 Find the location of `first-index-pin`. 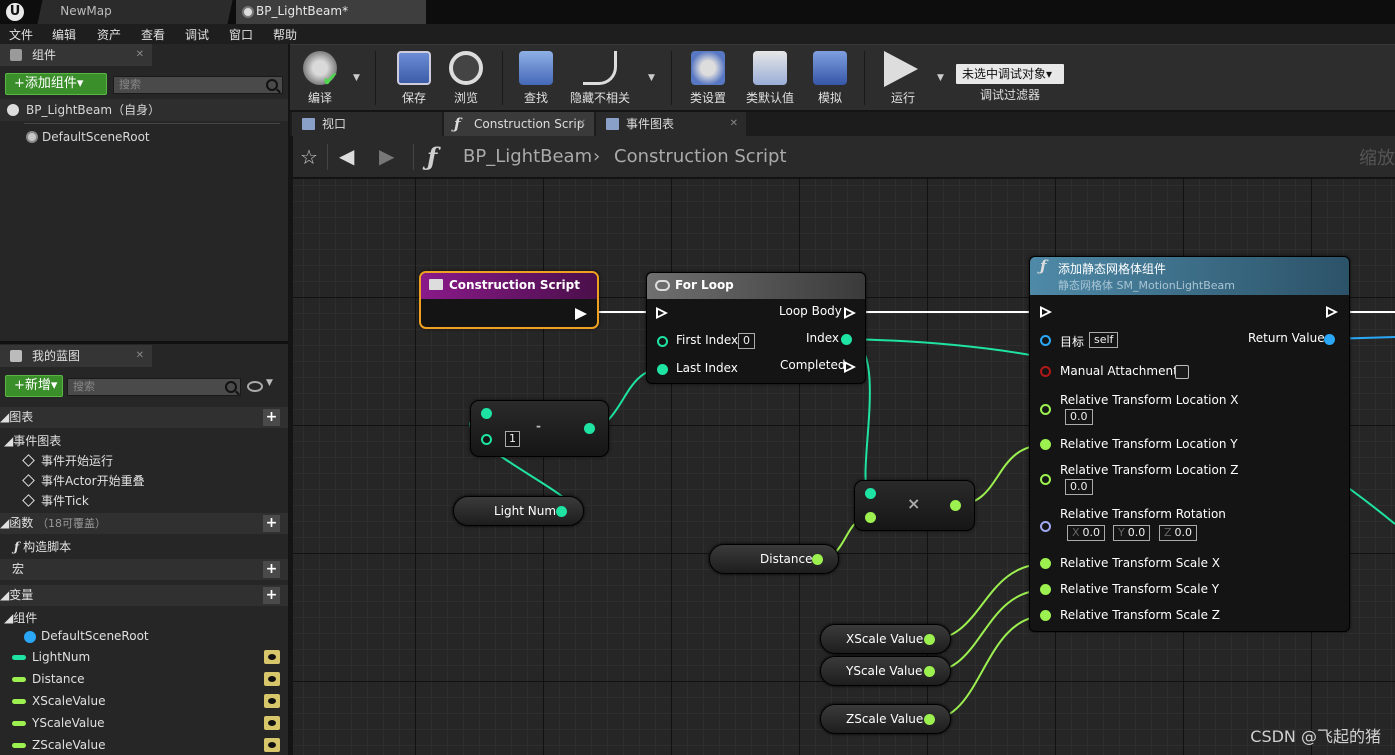

first-index-pin is located at coordinates (662, 341).